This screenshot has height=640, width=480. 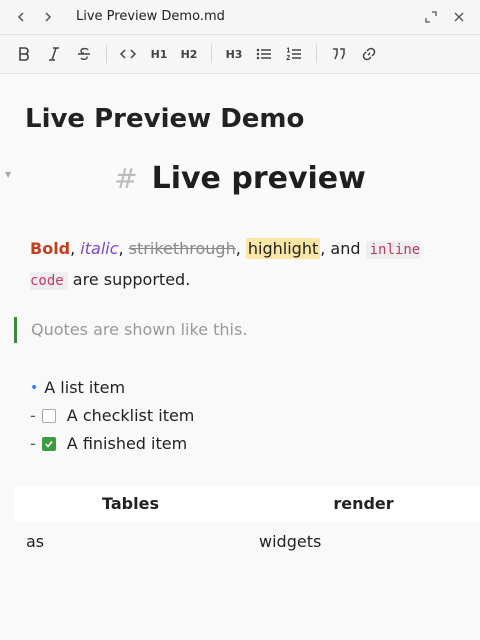 I want to click on code-icon, so click(x=128, y=54).